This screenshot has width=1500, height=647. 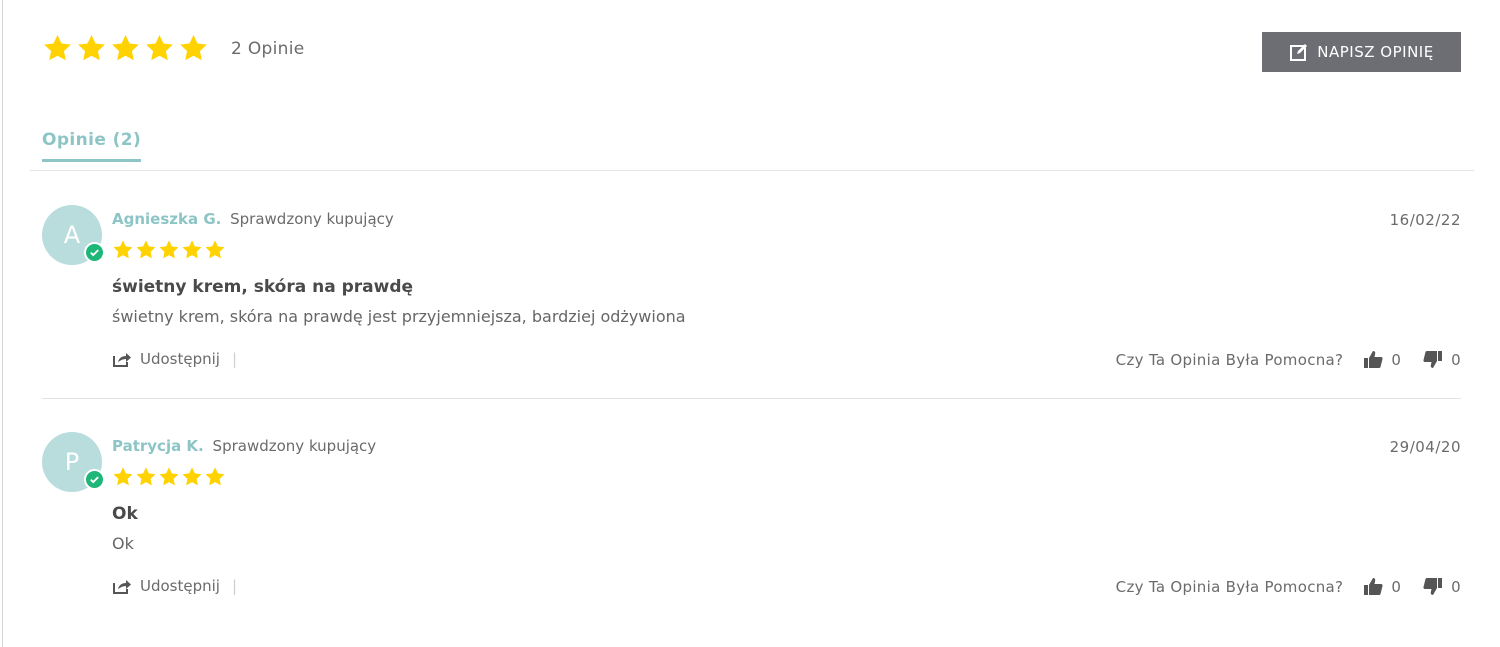 I want to click on author-name: Agnieszka G., so click(x=167, y=219).